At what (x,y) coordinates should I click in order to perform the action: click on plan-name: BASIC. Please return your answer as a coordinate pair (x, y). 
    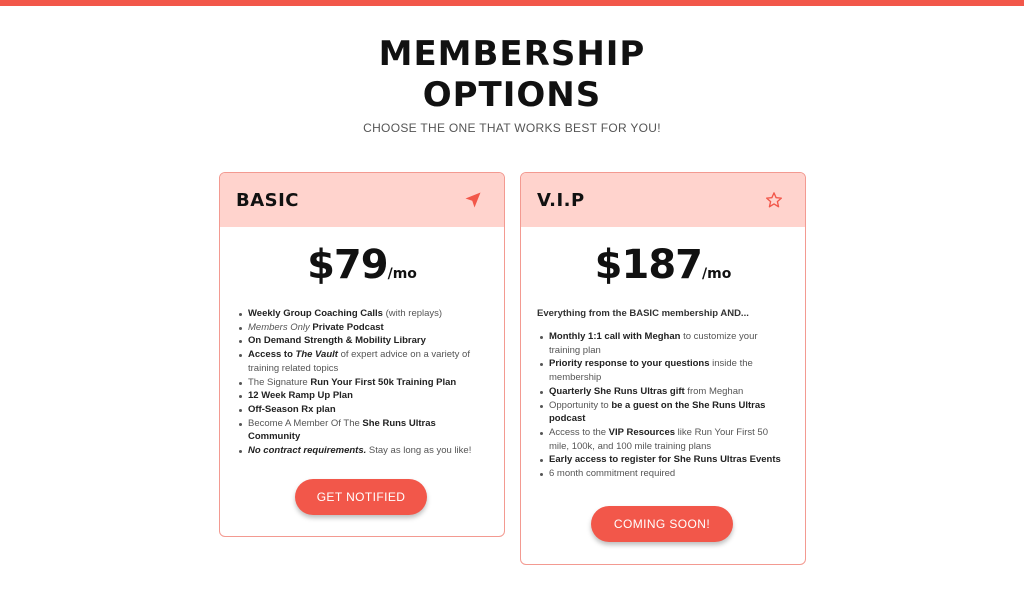
    Looking at the image, I should click on (268, 200).